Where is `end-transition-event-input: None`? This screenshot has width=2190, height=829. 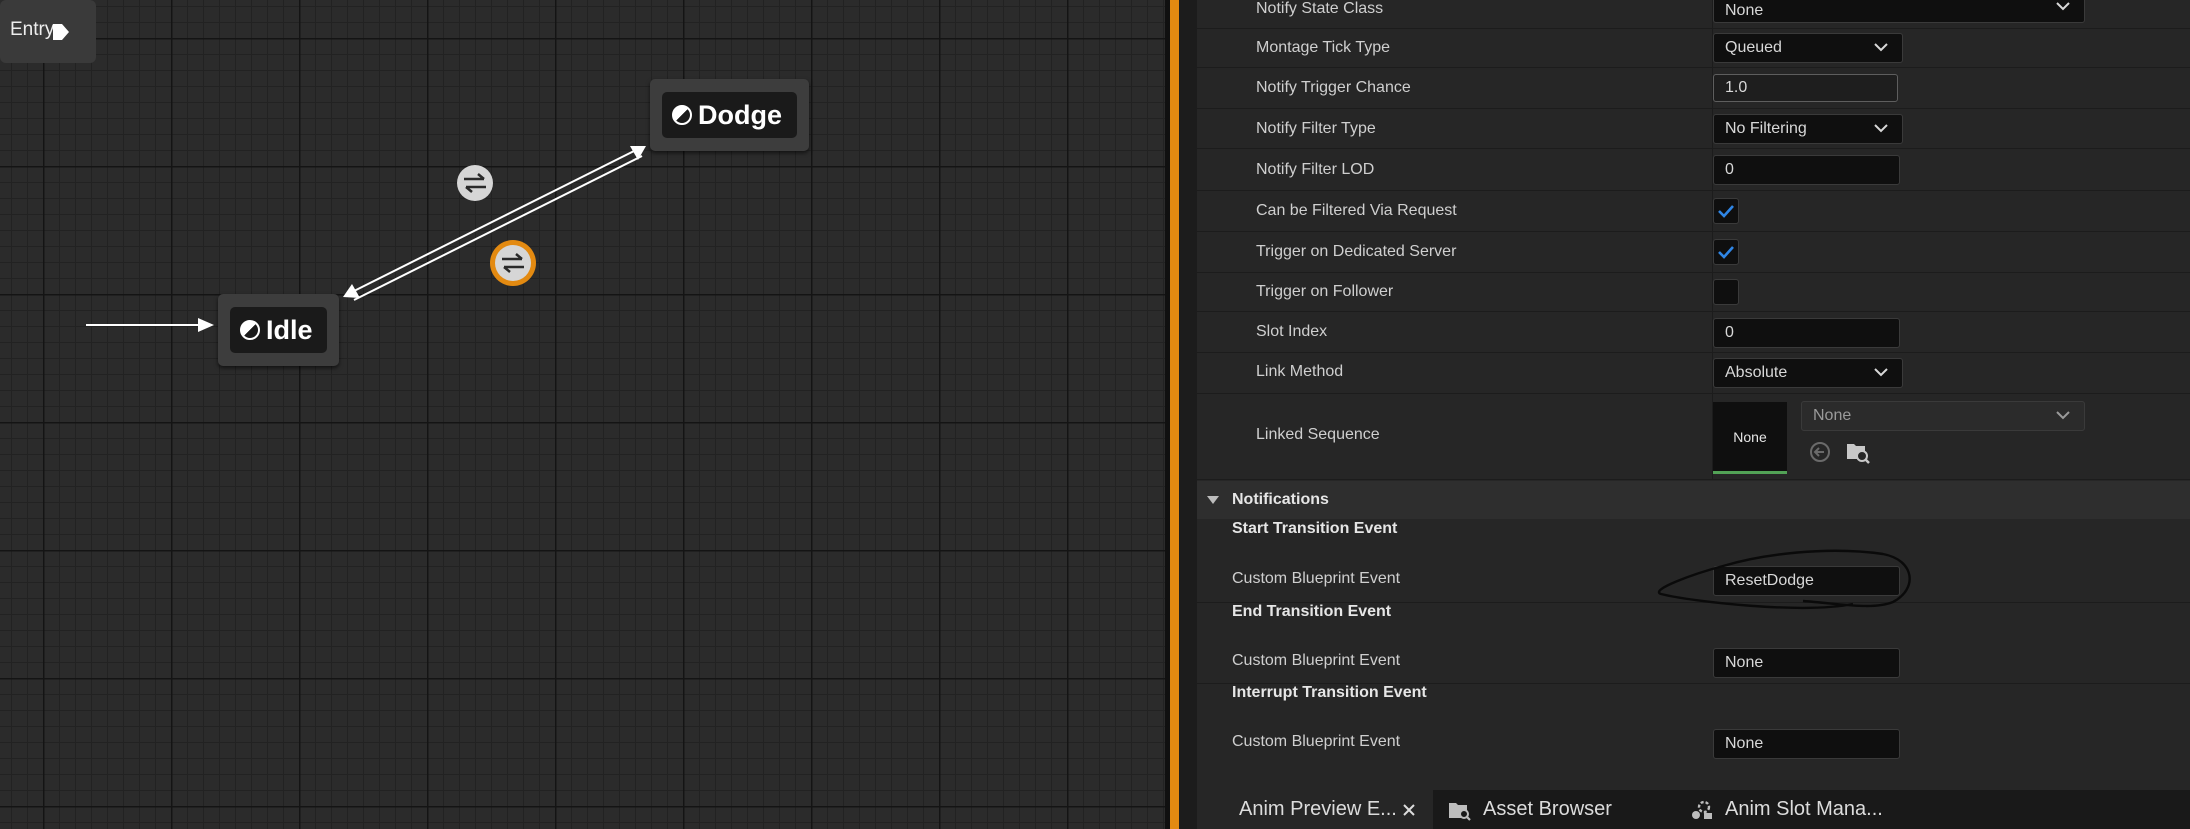
end-transition-event-input: None is located at coordinates (1806, 663).